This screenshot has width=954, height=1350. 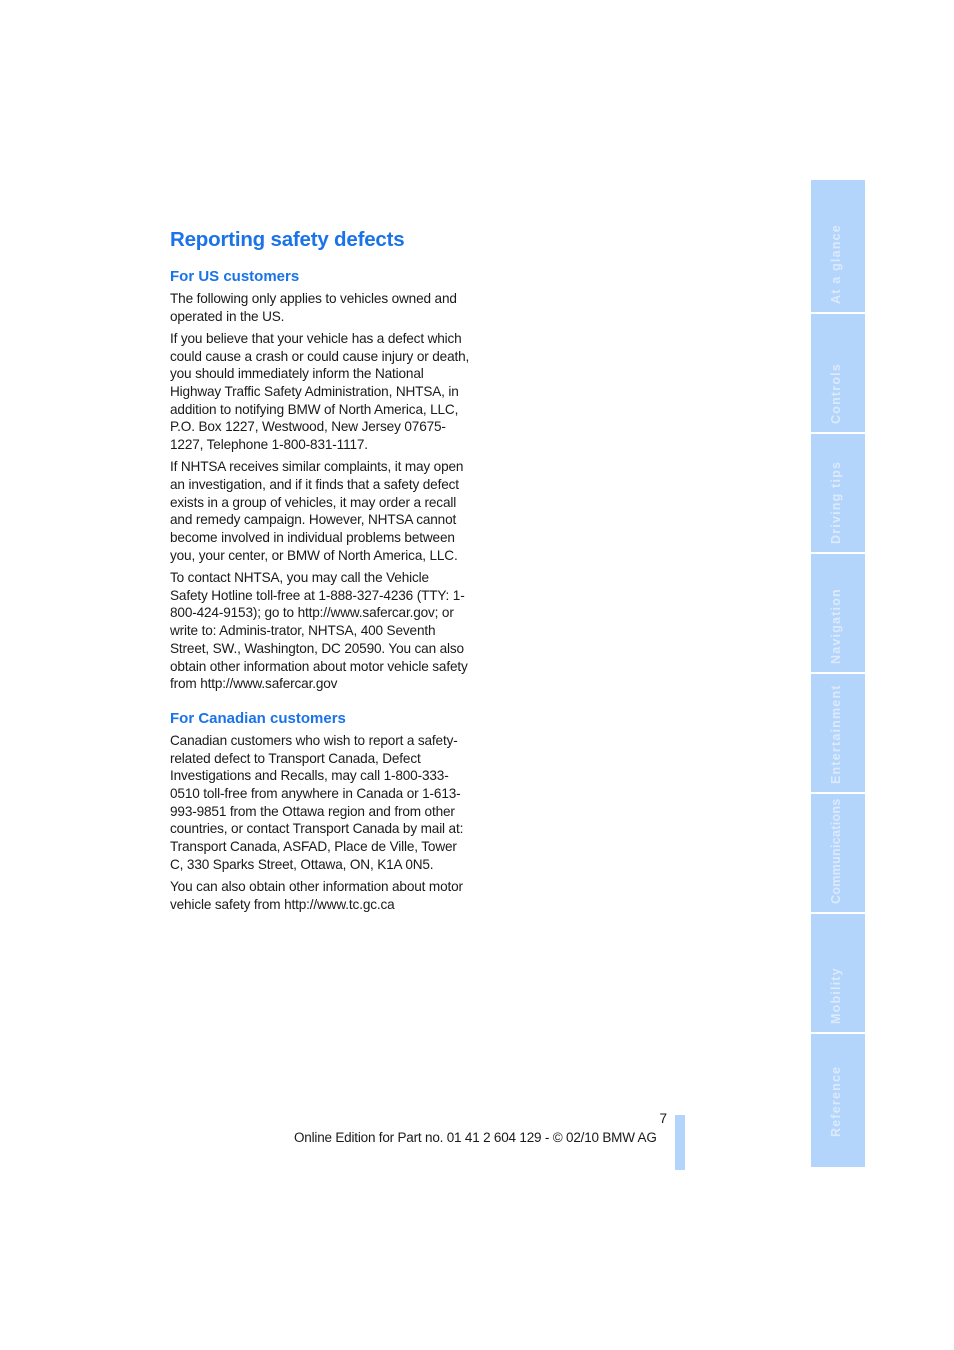 I want to click on tab-communications: Communications, so click(x=838, y=853).